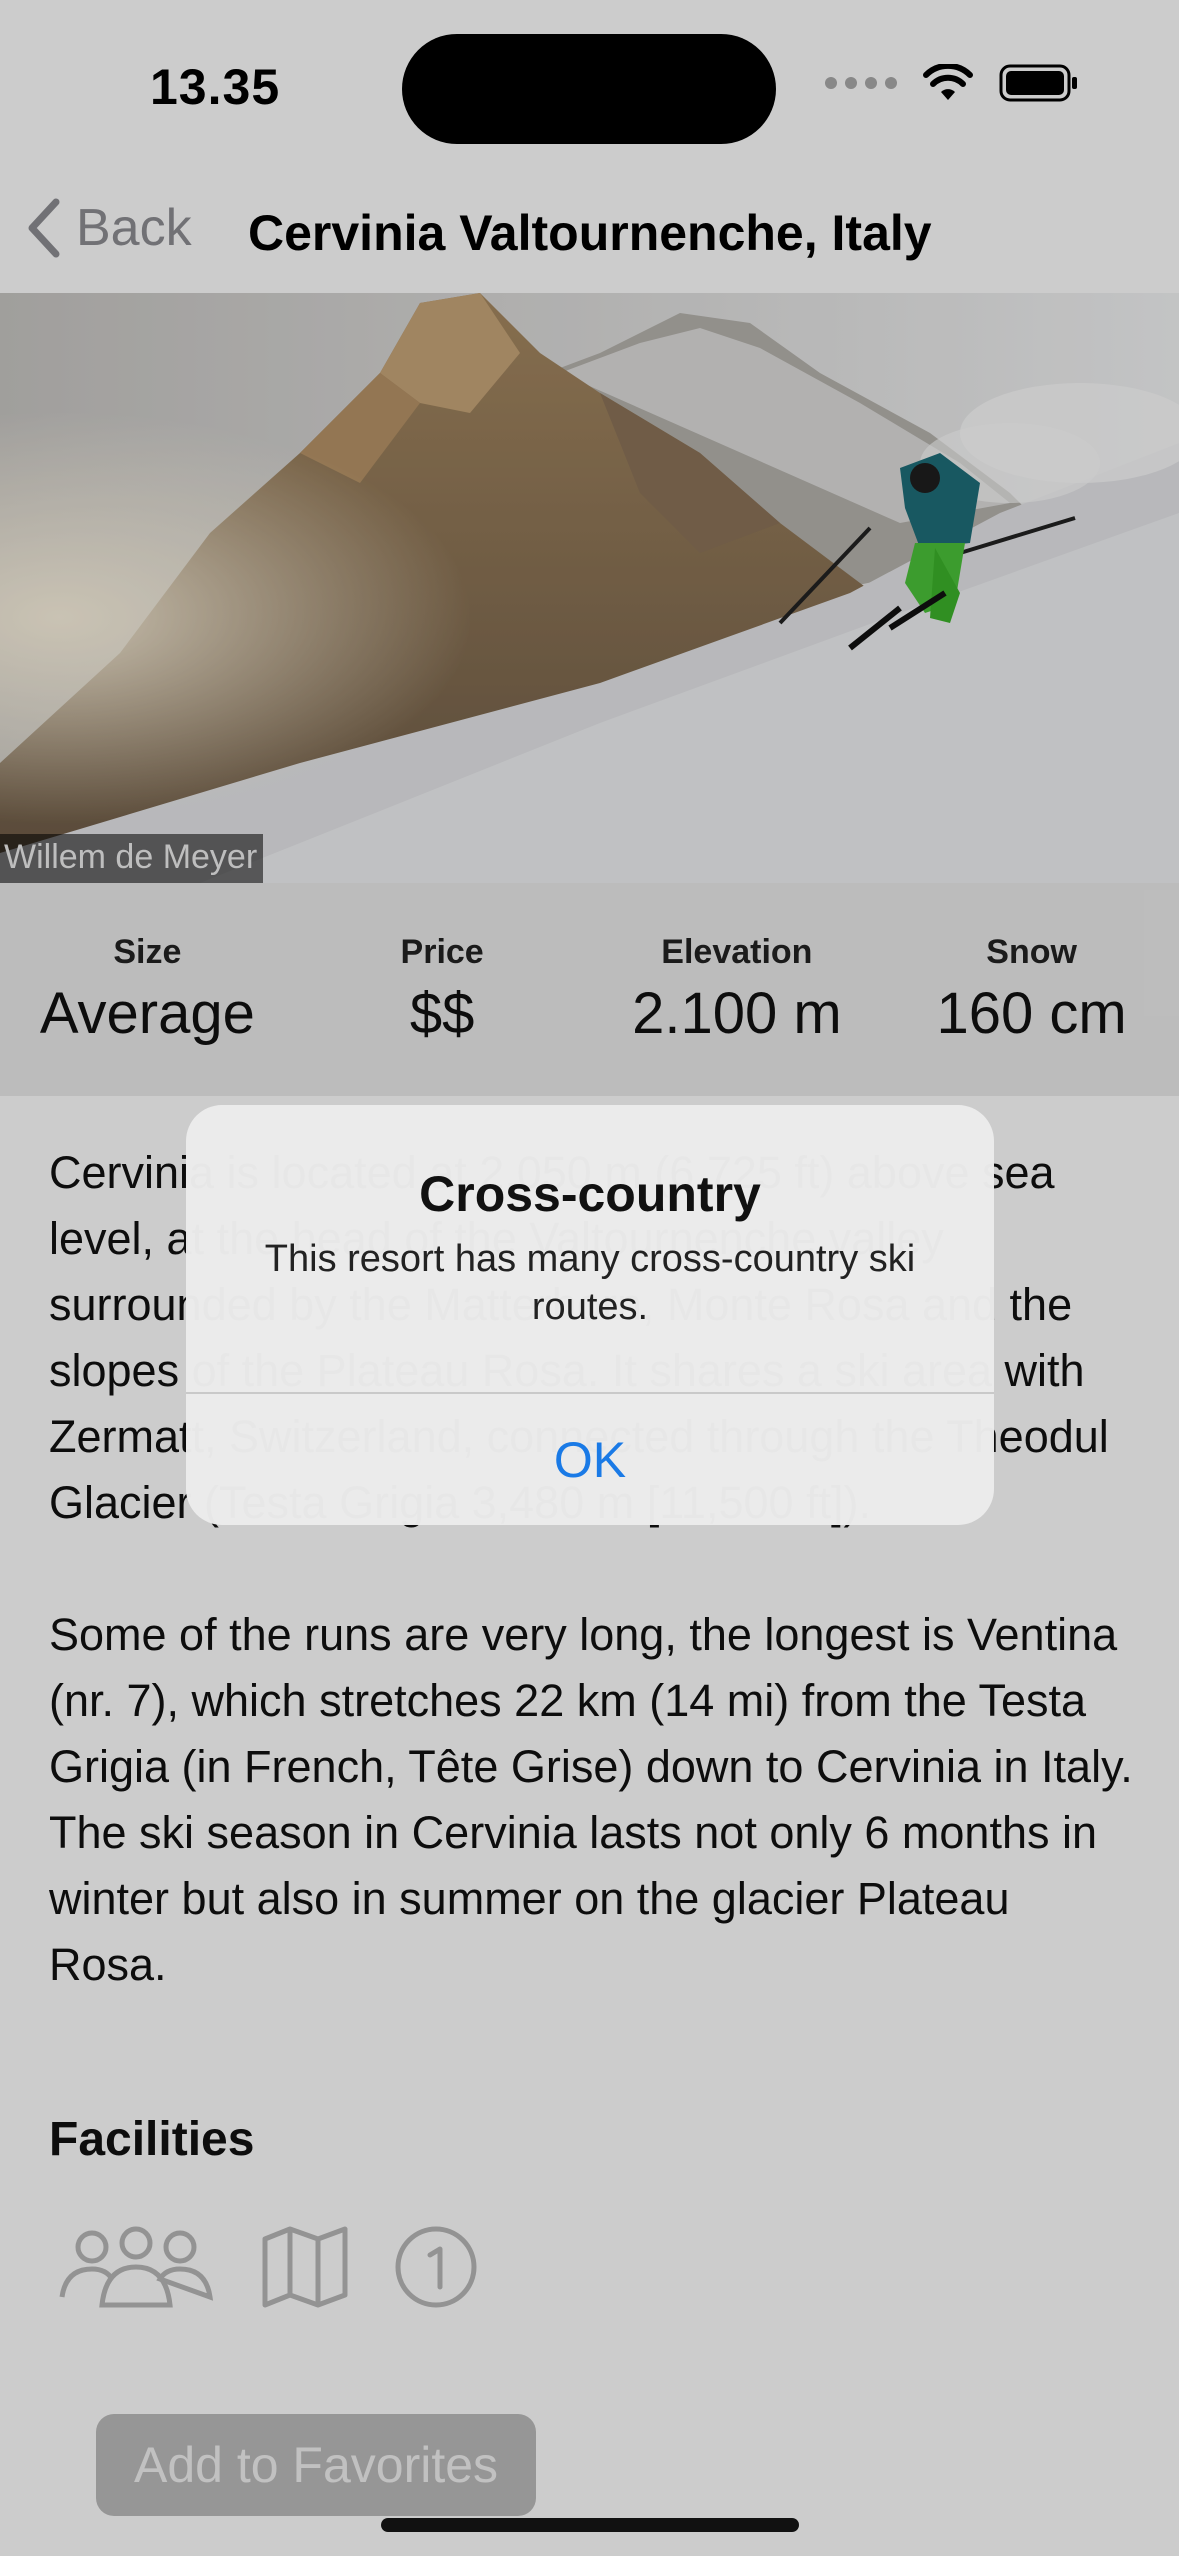 The height and width of the screenshot is (2556, 1179). Describe the element at coordinates (590, 1459) in the screenshot. I see `ok-button: OK` at that location.